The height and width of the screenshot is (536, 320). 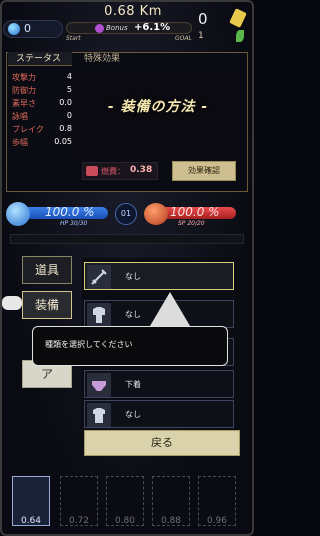 What do you see at coordinates (65, 102) in the screenshot?
I see `stat-value: 0.0` at bounding box center [65, 102].